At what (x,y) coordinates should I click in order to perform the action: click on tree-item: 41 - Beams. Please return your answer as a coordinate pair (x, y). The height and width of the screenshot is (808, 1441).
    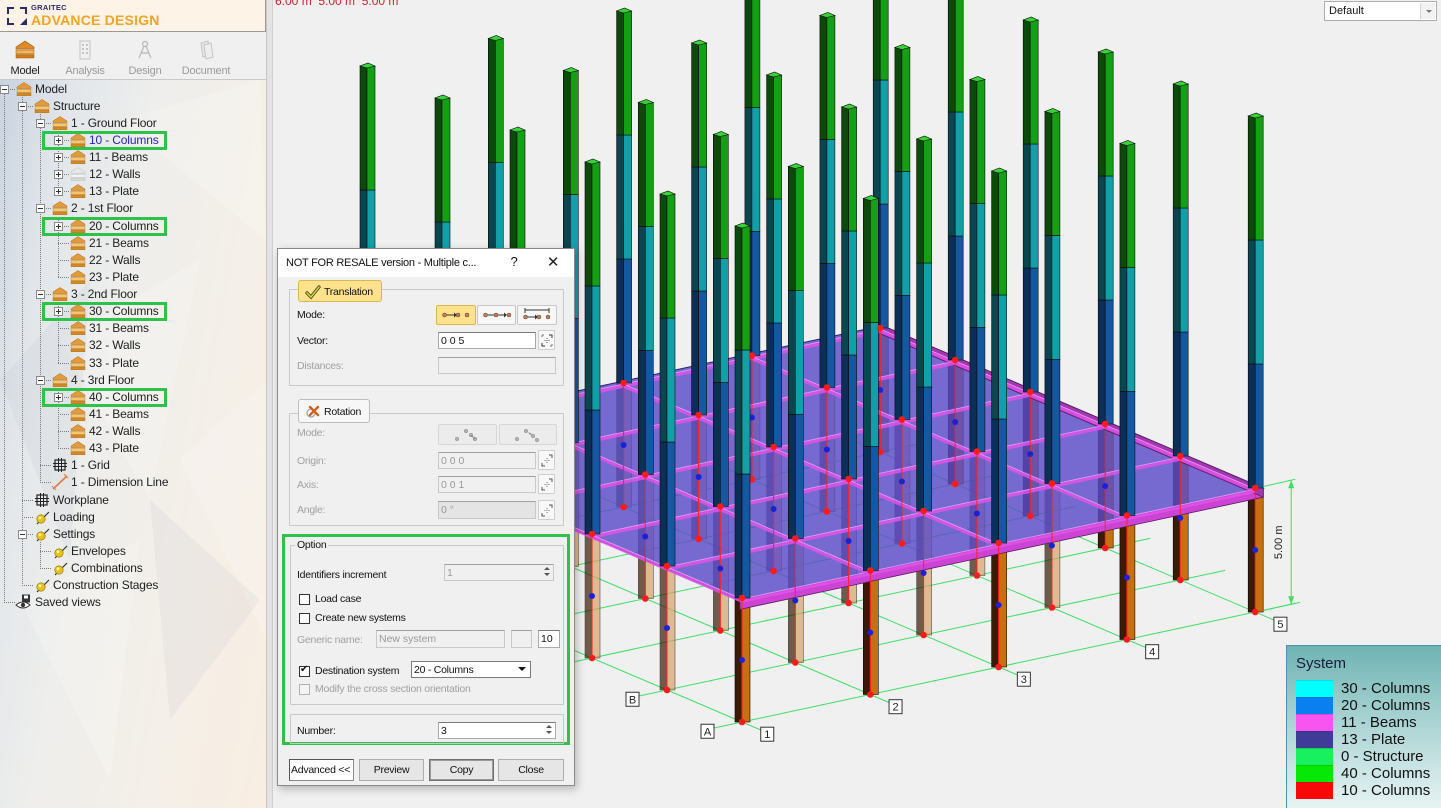
    Looking at the image, I should click on (133, 414).